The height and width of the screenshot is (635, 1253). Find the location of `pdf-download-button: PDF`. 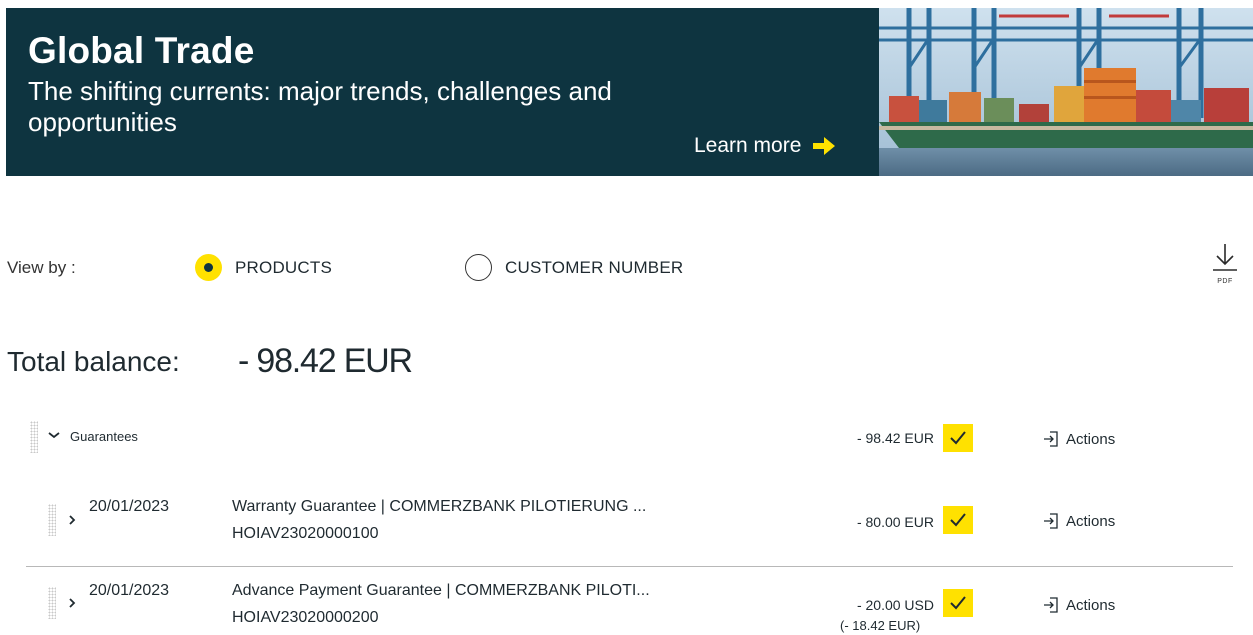

pdf-download-button: PDF is located at coordinates (1225, 265).